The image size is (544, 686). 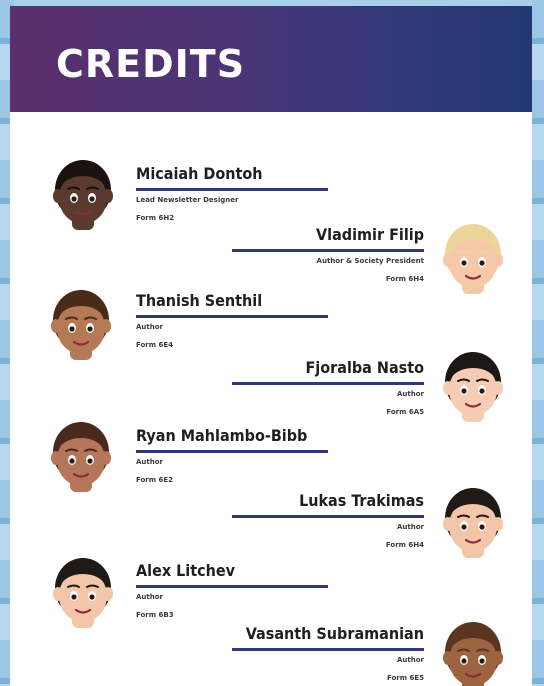 I want to click on credit-entry: Thanish Senthil Author Form 6E4, so click(x=236, y=323).